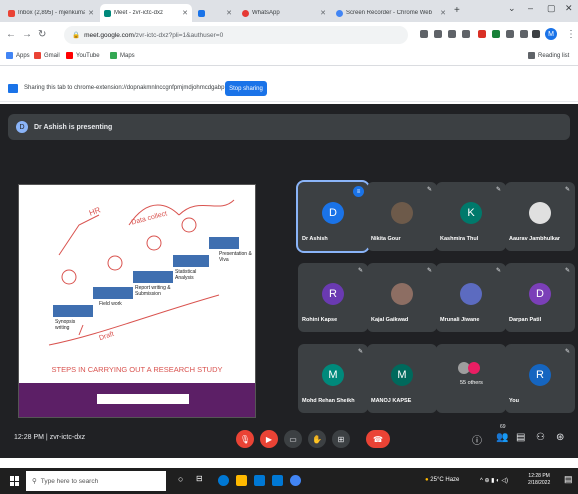 Image resolution: width=578 pixels, height=494 pixels. What do you see at coordinates (333, 216) in the screenshot?
I see `participant-tile: ≡ D Dr Ashish` at bounding box center [333, 216].